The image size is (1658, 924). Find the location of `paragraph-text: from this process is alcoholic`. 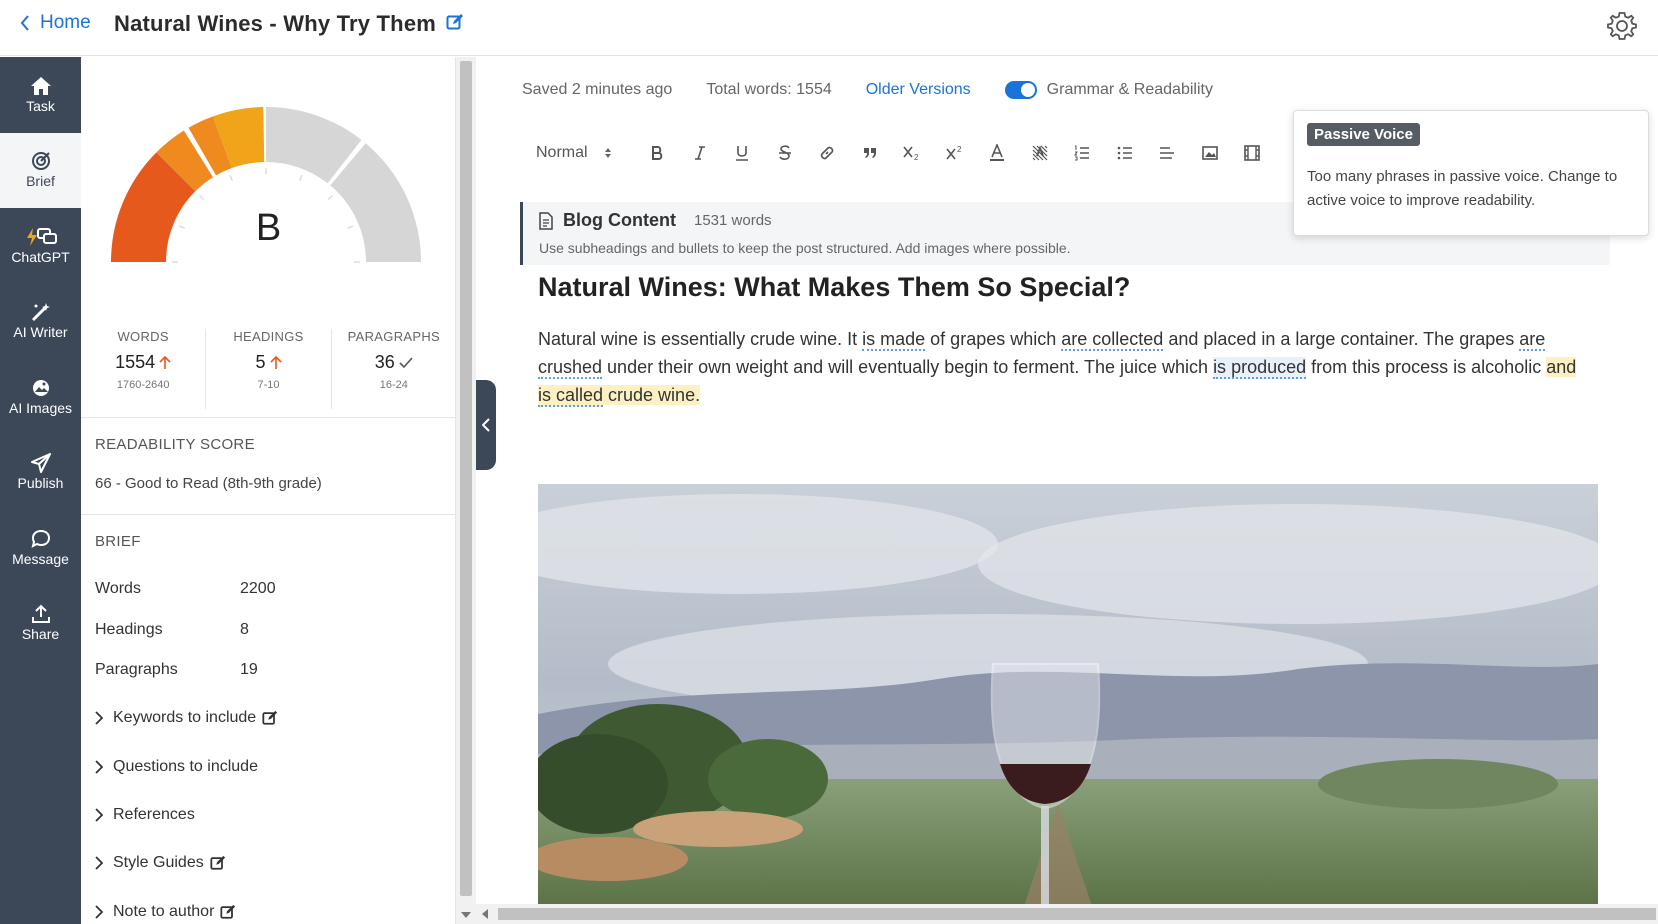

paragraph-text: from this process is alcoholic is located at coordinates (1426, 367).